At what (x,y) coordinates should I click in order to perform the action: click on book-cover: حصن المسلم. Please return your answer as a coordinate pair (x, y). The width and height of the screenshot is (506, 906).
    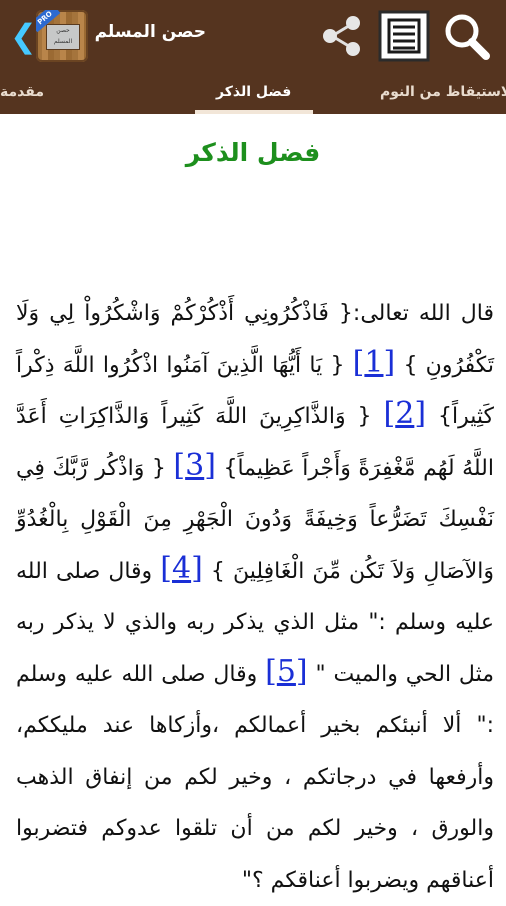
    Looking at the image, I should click on (63, 37).